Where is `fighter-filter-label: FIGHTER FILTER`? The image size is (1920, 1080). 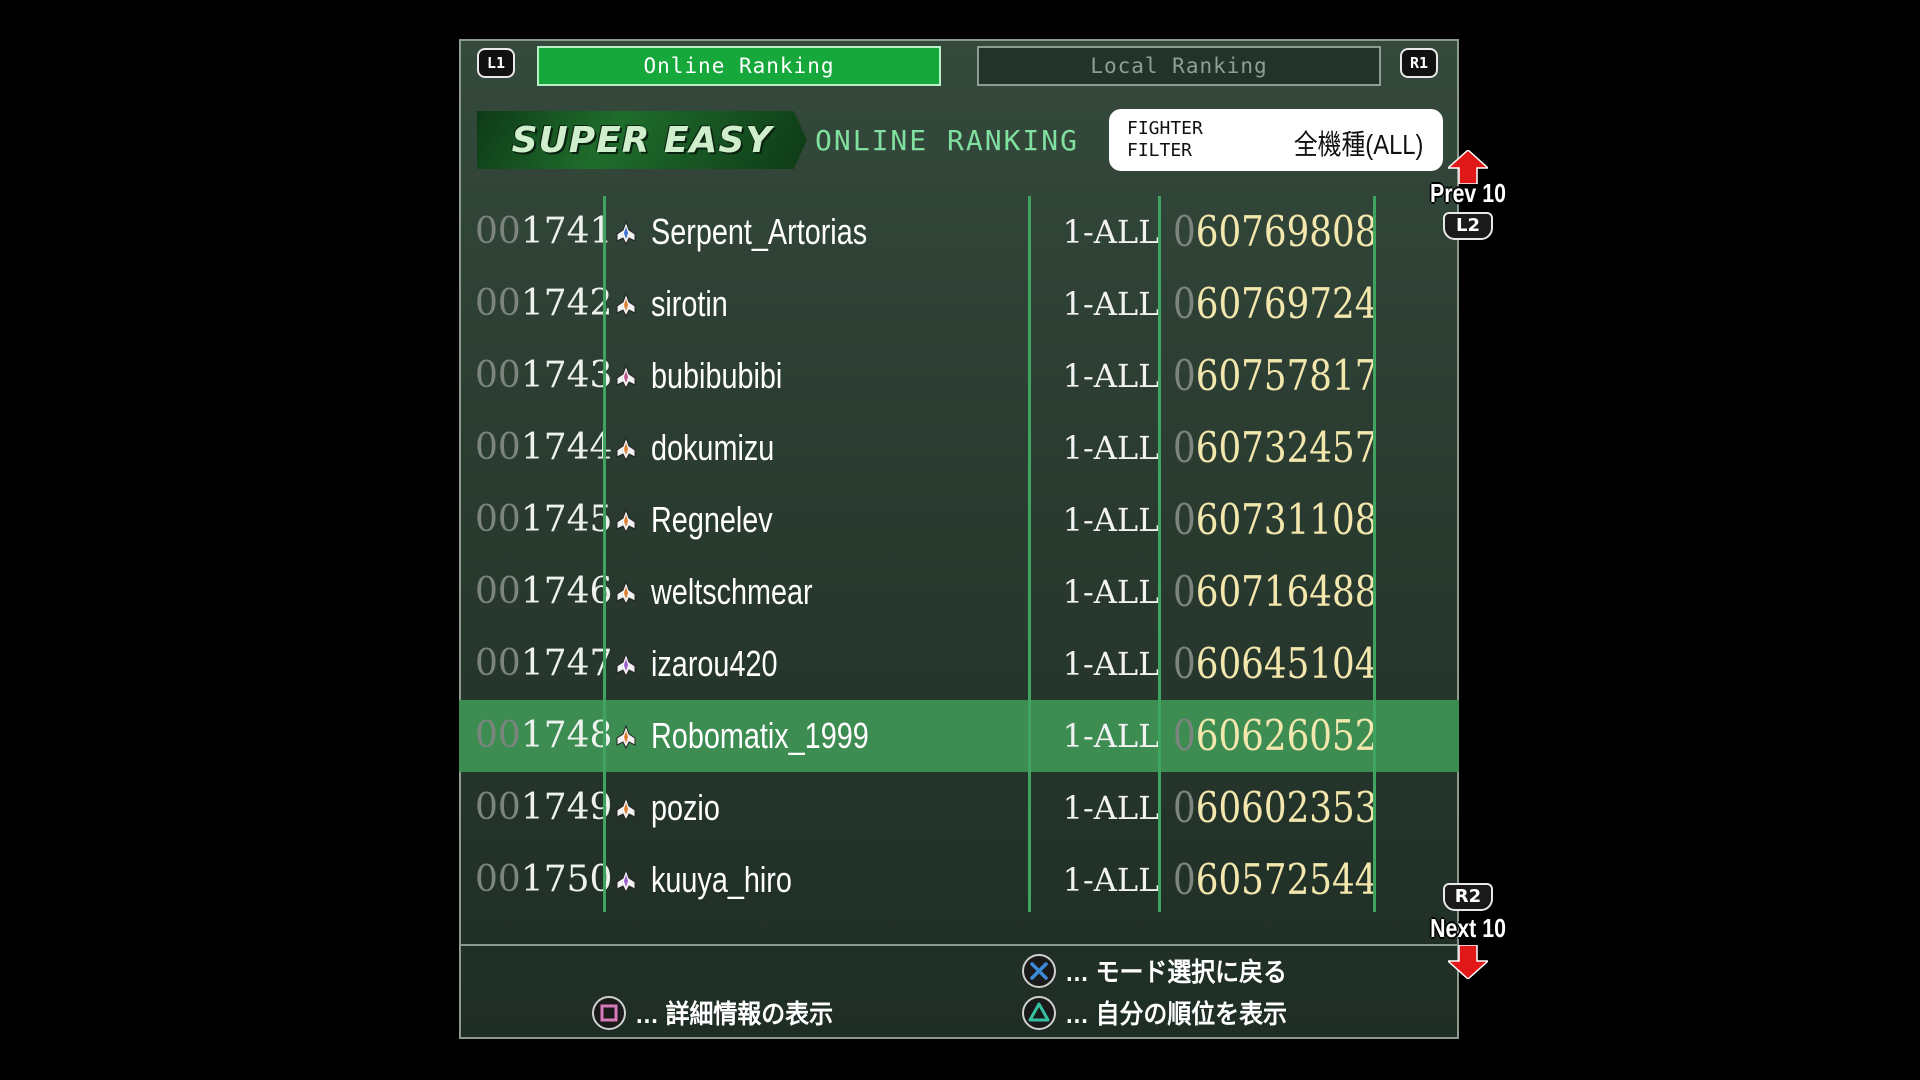 fighter-filter-label: FIGHTER FILTER is located at coordinates (1187, 140).